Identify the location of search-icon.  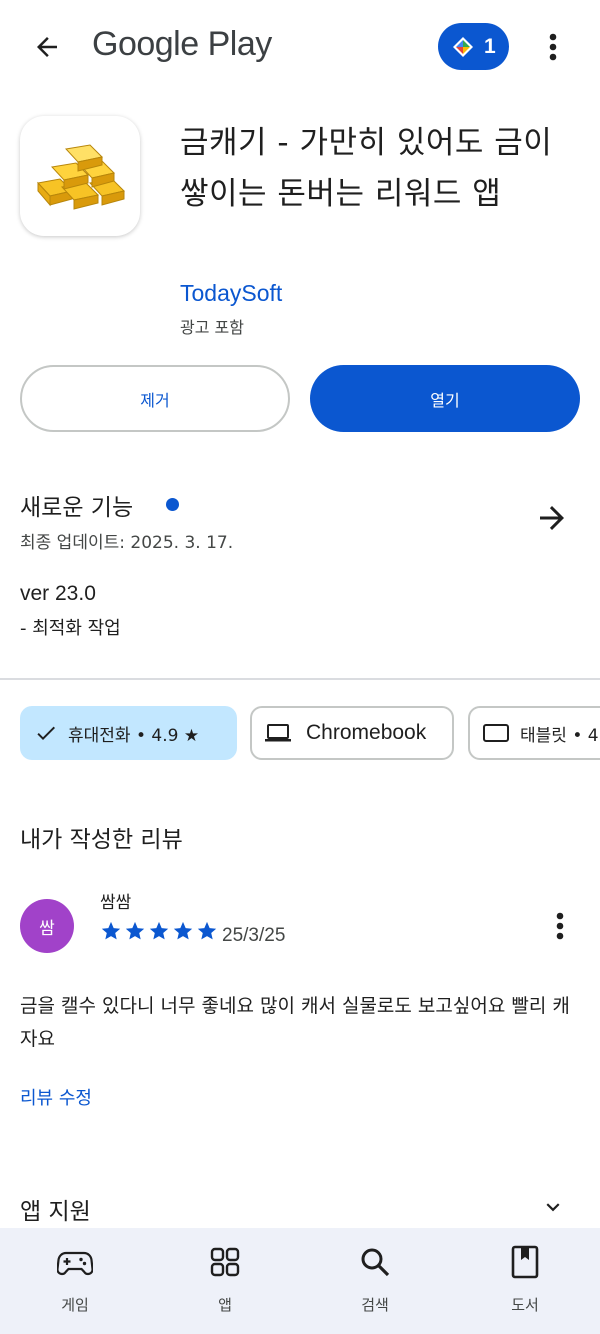
(375, 1262).